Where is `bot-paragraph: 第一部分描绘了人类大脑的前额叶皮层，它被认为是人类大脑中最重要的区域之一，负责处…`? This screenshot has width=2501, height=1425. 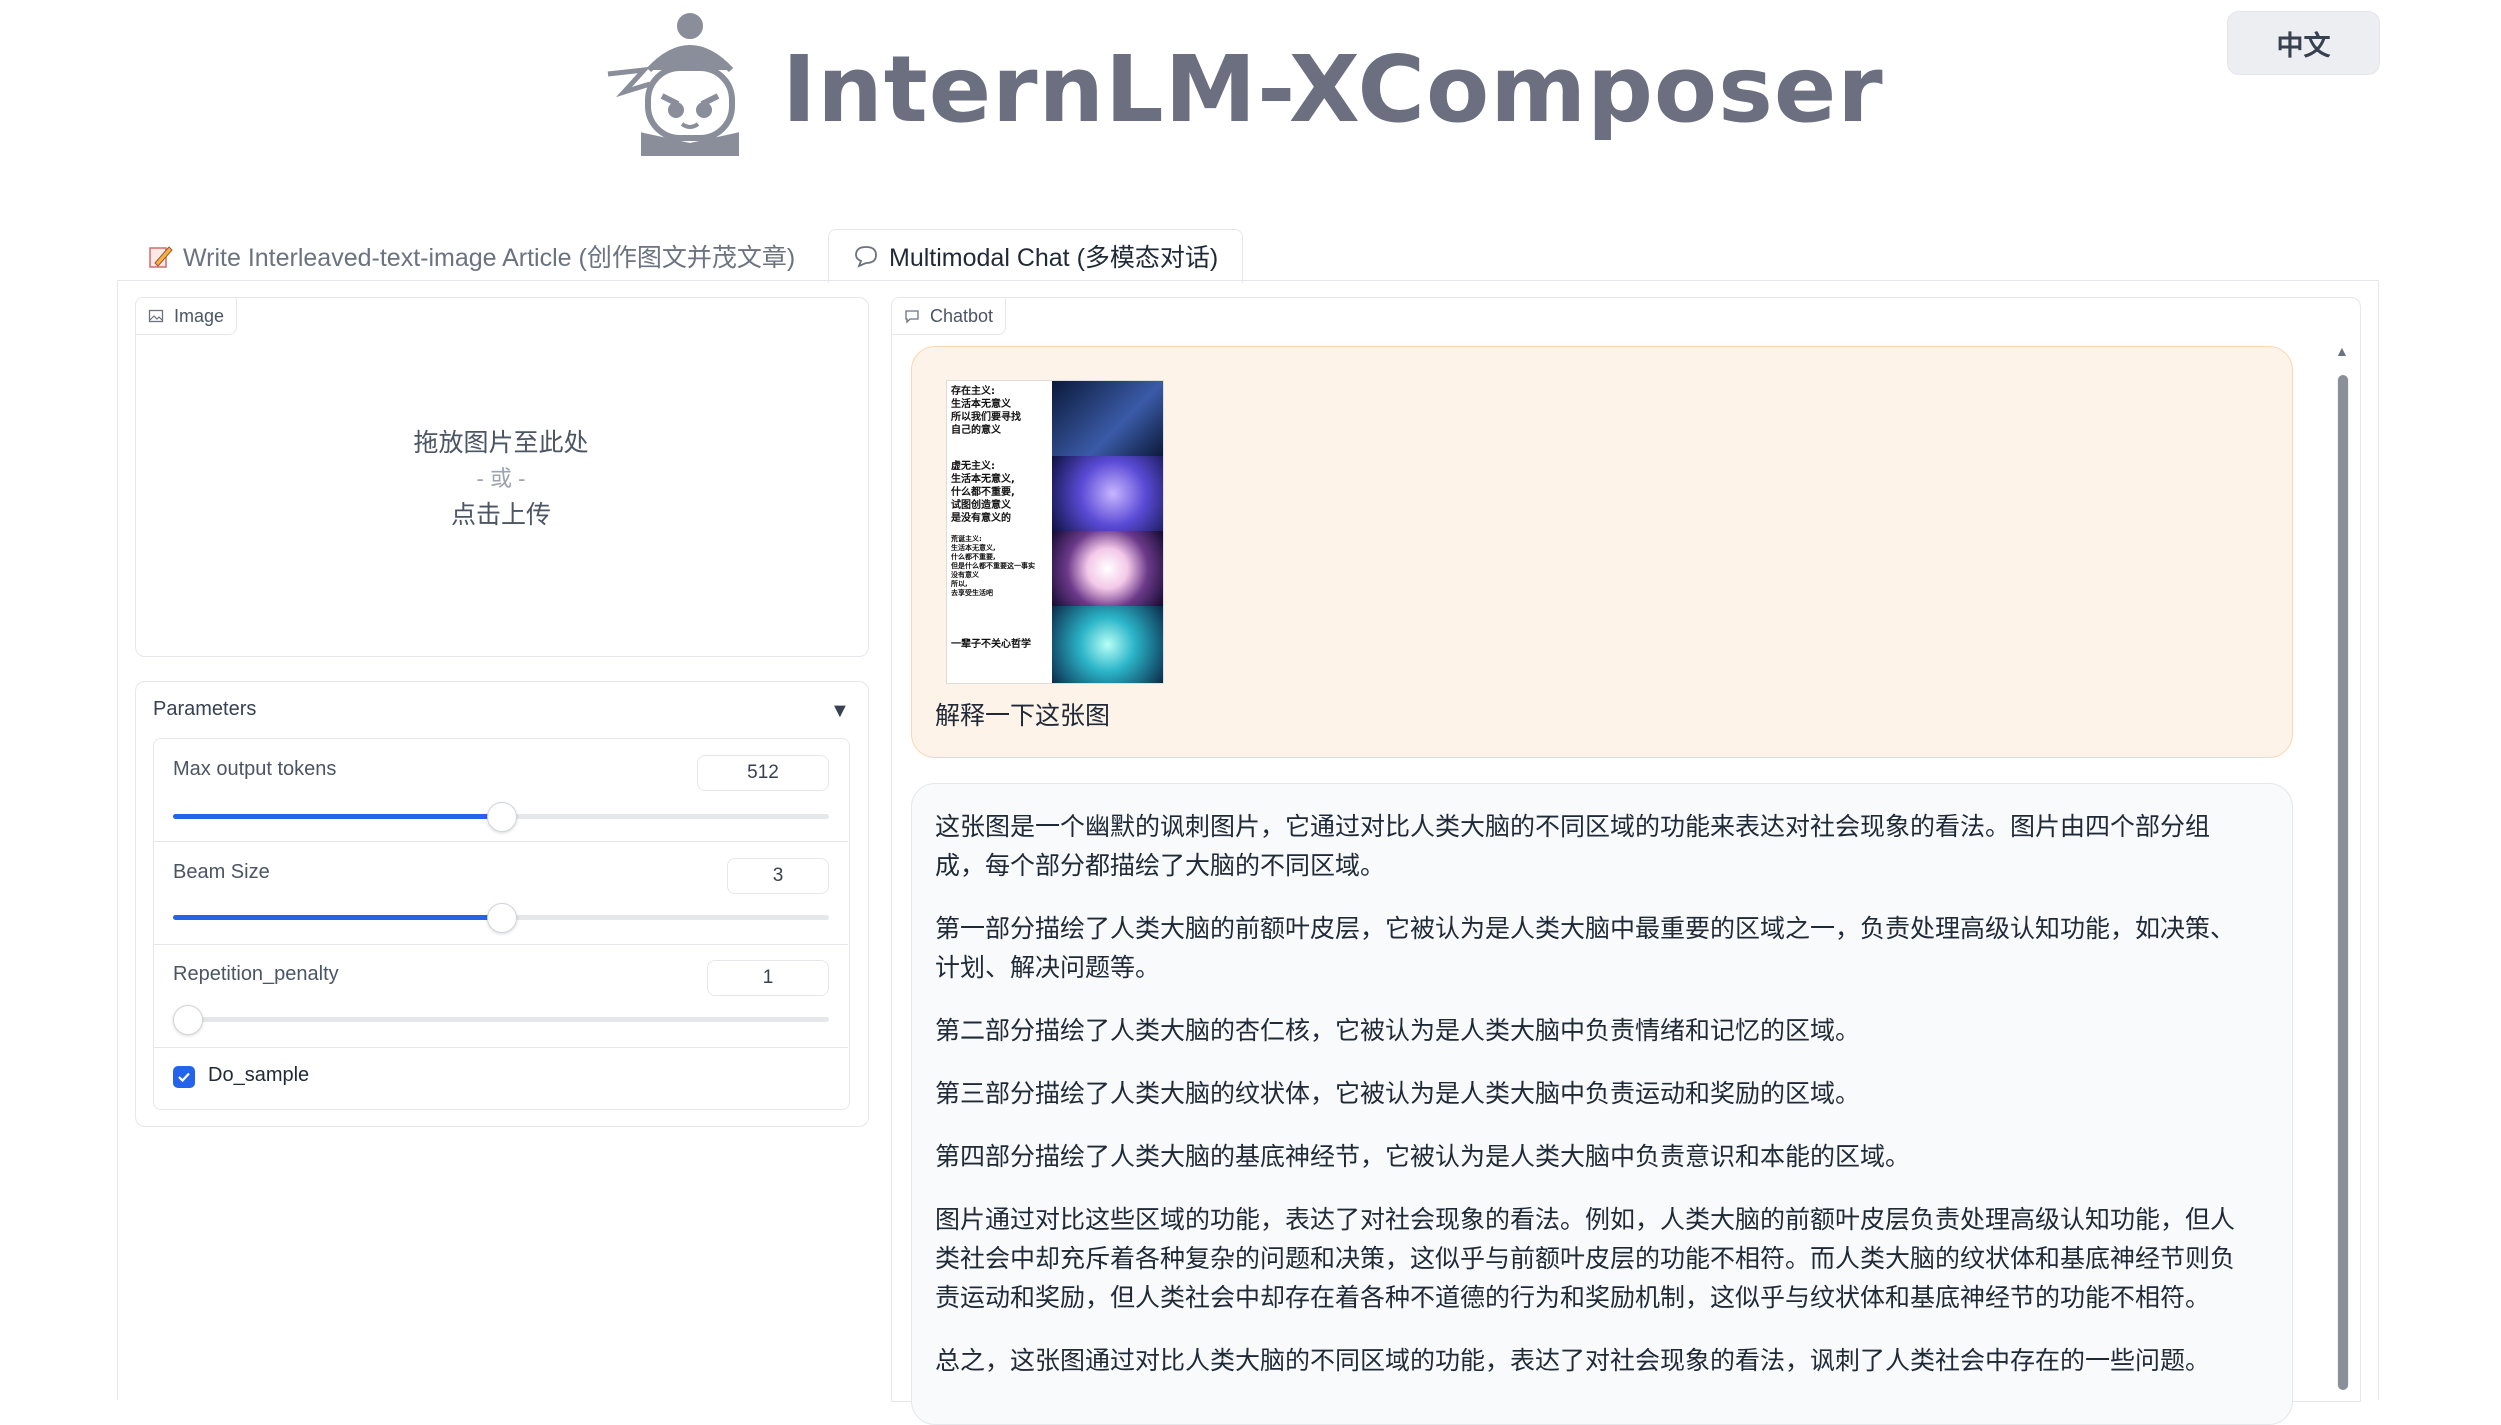 bot-paragraph: 第一部分描绘了人类大脑的前额叶皮层，它被认为是人类大脑中最重要的区域之一，负责处… is located at coordinates (1585, 948).